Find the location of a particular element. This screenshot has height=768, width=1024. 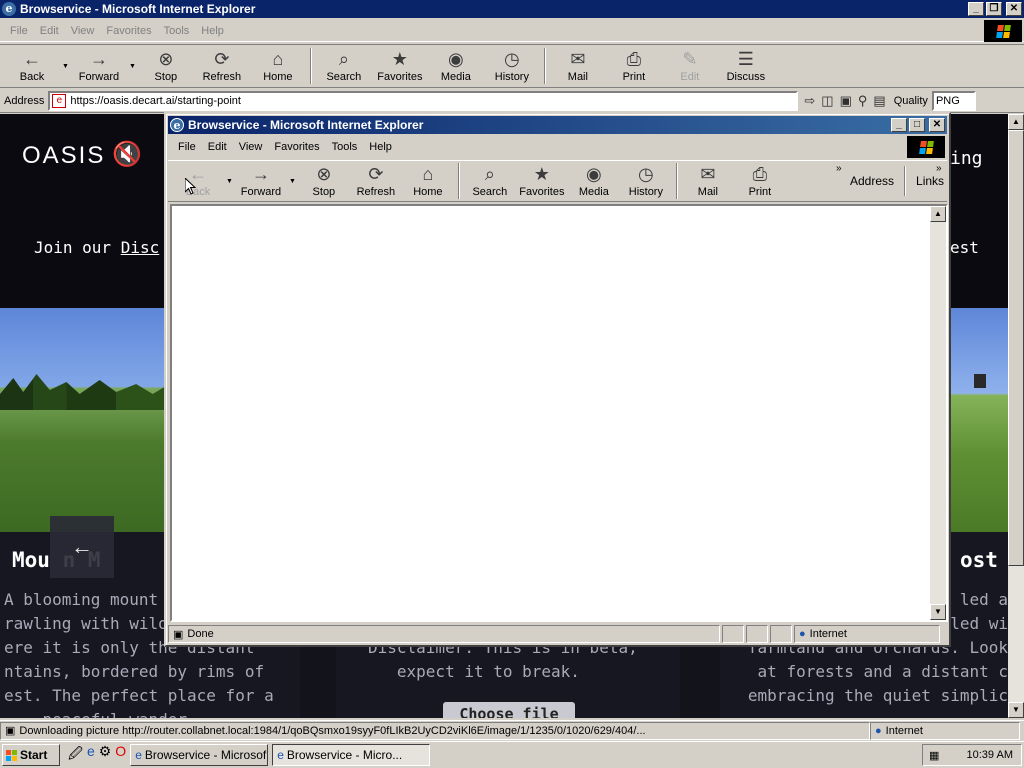

close-button: ✕ is located at coordinates (1014, 9).